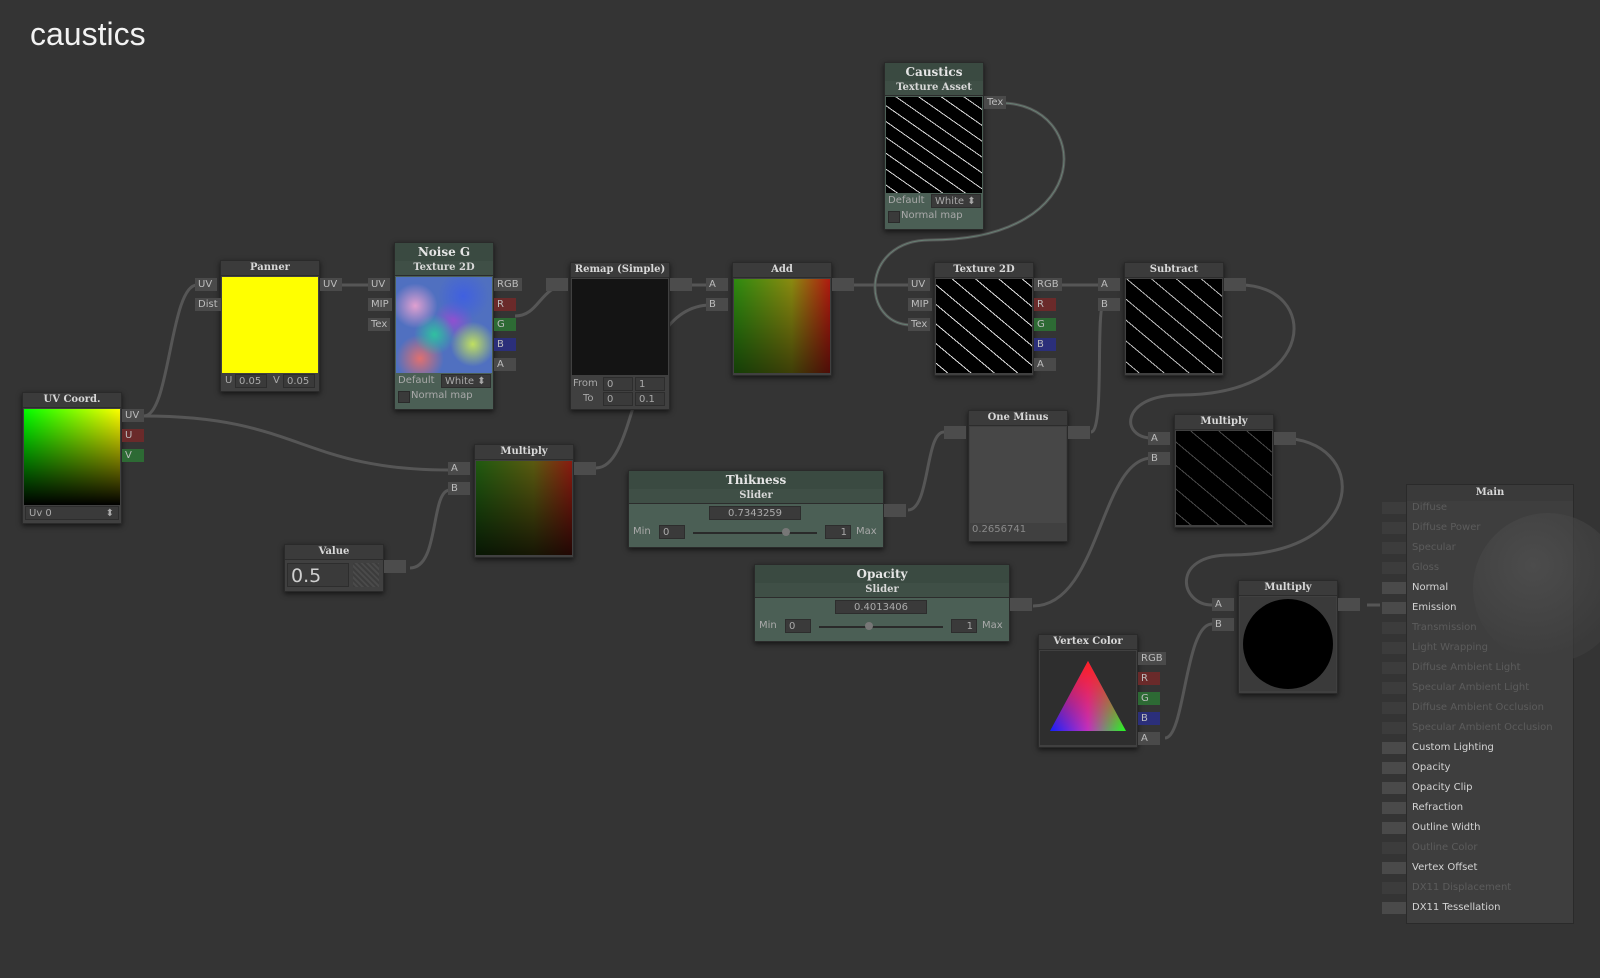 The height and width of the screenshot is (978, 1600). I want to click on noise-input-mip: MIP, so click(380, 304).